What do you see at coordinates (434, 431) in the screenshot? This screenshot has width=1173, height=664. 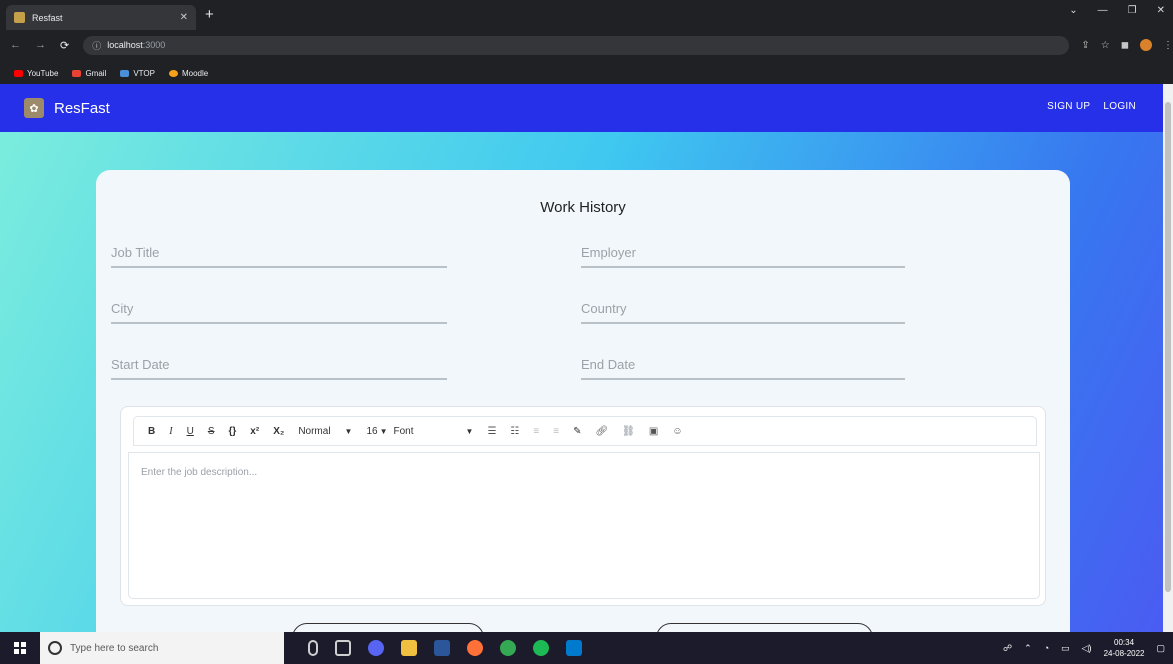 I see `font-family-select: Font ▼` at bounding box center [434, 431].